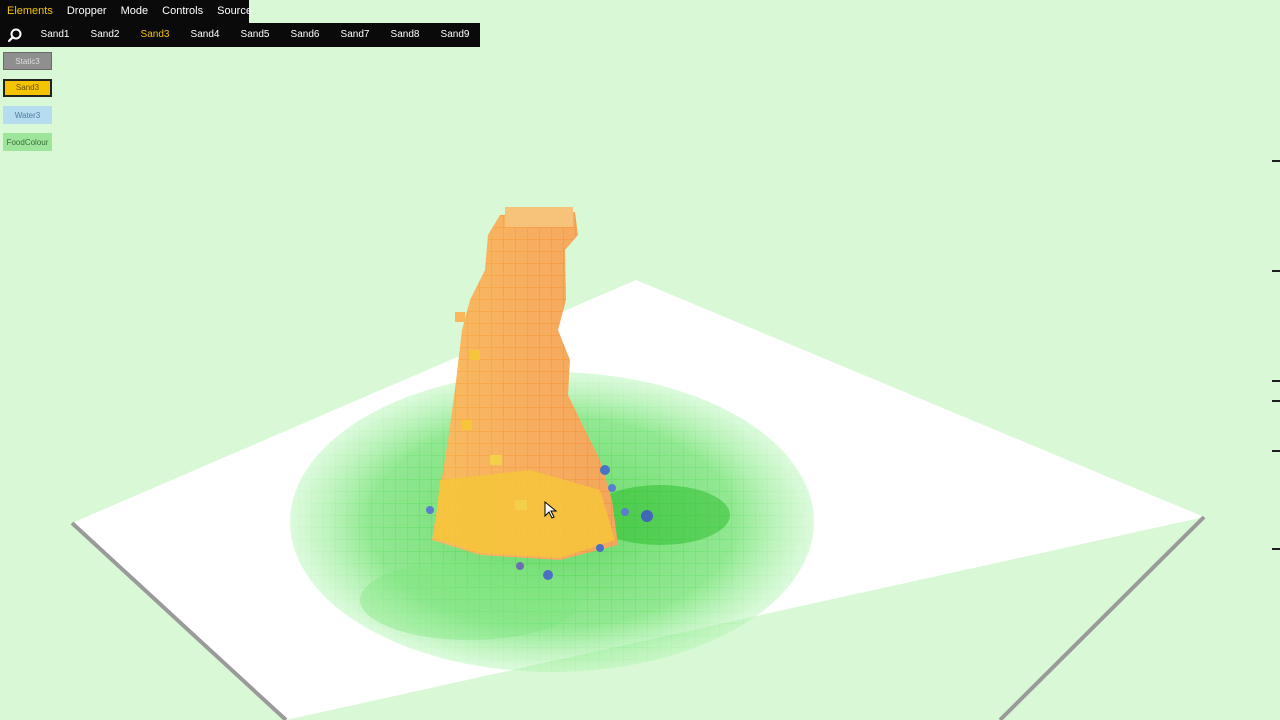 Image resolution: width=1280 pixels, height=720 pixels. Describe the element at coordinates (405, 35) in the screenshot. I see `tab-sand8: Sand8` at that location.